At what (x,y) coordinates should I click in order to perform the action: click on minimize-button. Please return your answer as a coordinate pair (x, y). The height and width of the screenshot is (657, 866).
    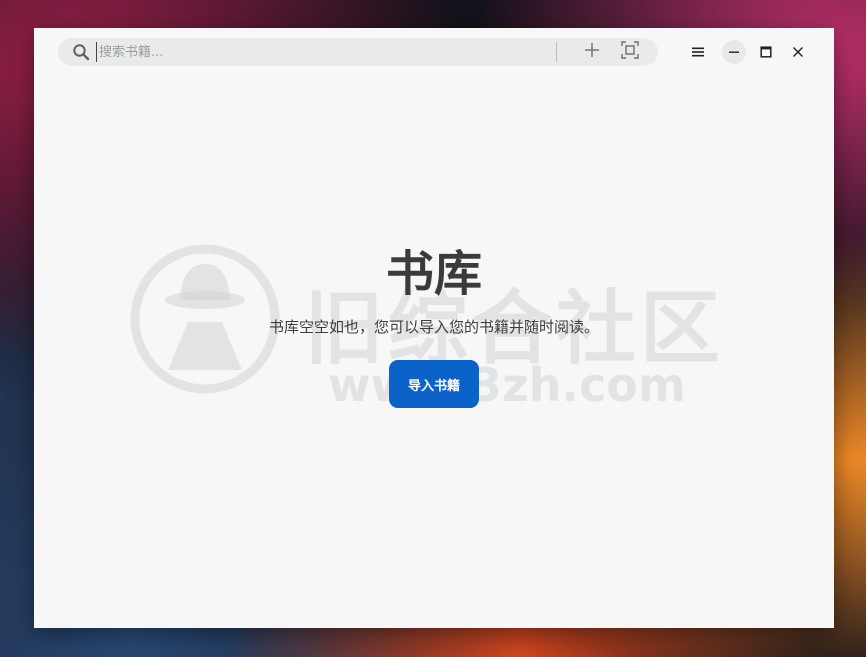
    Looking at the image, I should click on (734, 52).